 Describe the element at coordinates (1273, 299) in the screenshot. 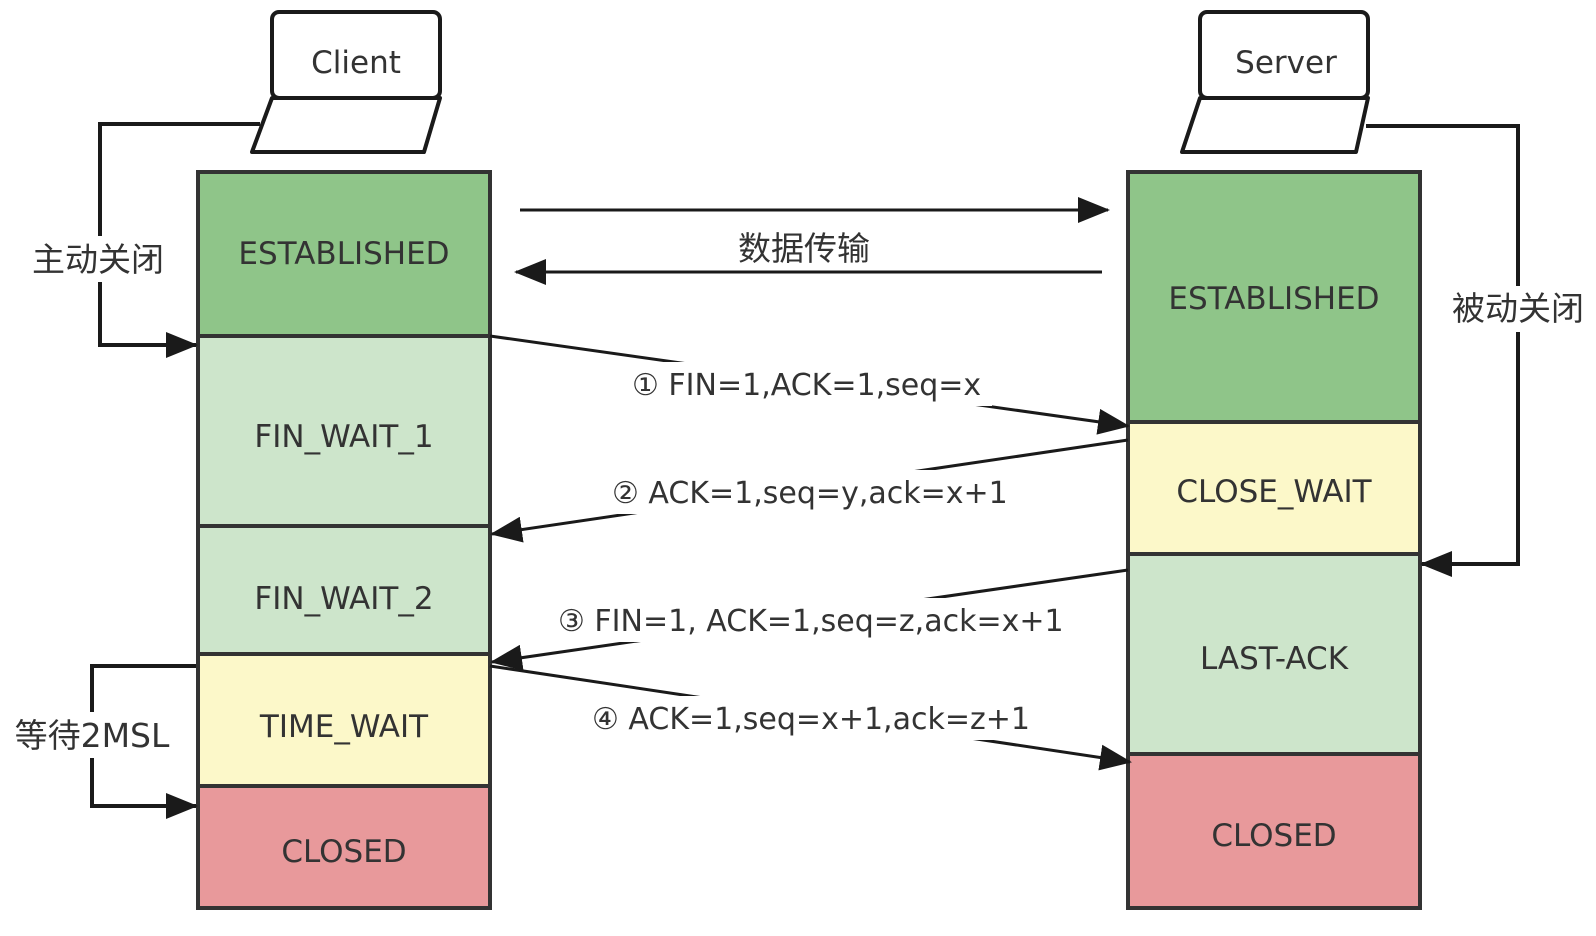

I see `server-state-label: ESTABLISHED` at that location.